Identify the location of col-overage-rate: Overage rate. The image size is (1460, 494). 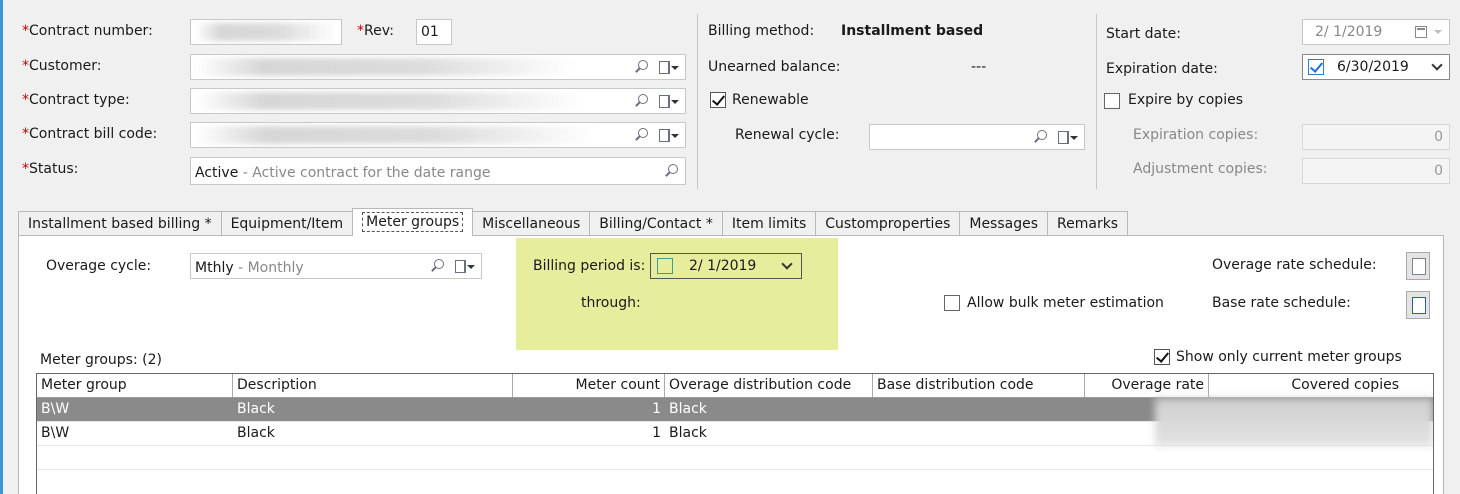
(1147, 385).